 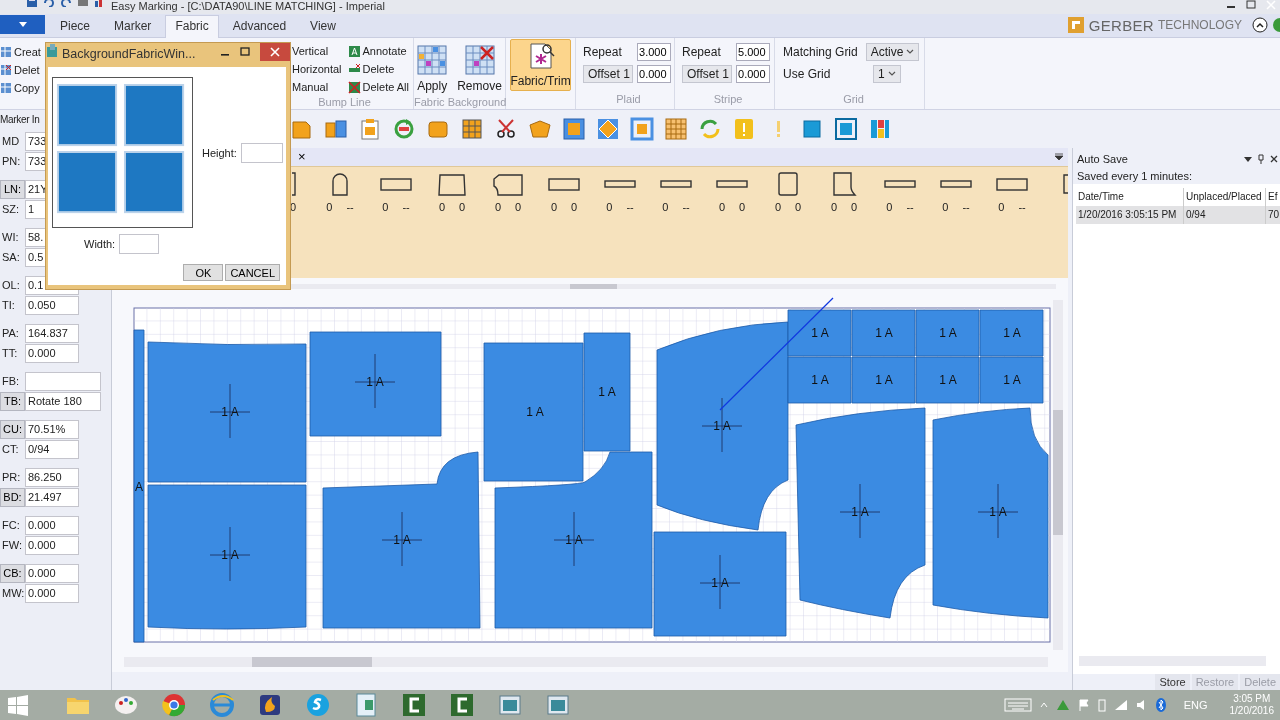 I want to click on folded-shape-icon, so click(x=540, y=129).